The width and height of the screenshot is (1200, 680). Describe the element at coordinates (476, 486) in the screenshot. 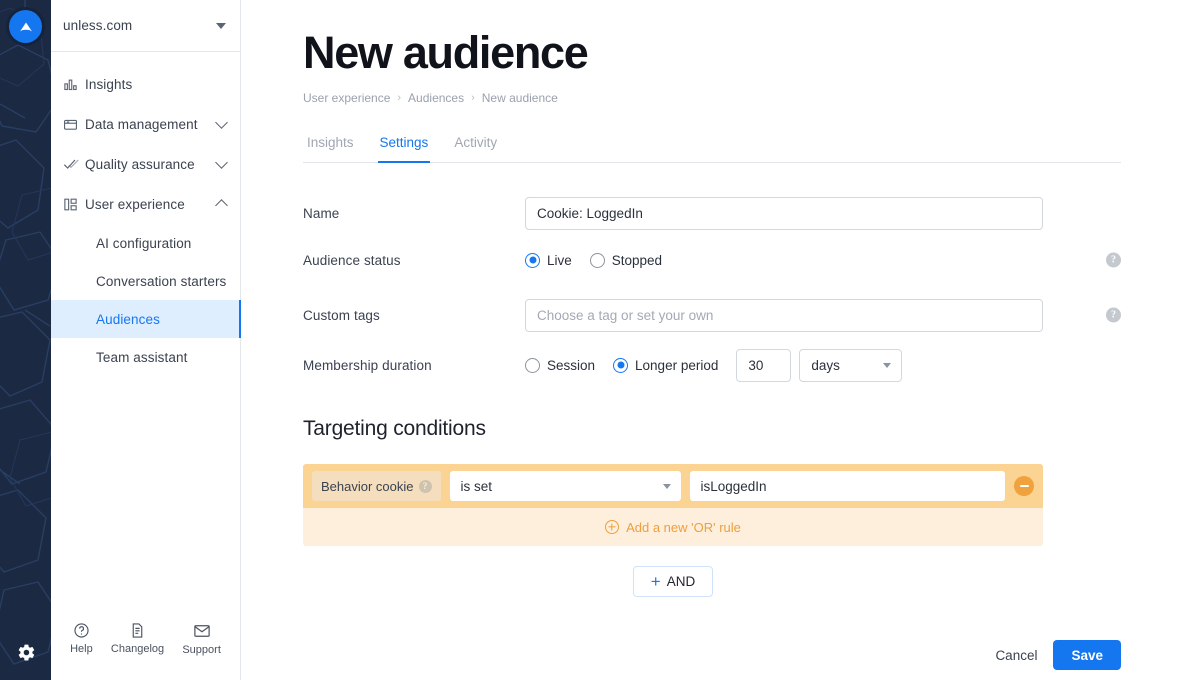

I see `rule-operator-value: is set` at that location.